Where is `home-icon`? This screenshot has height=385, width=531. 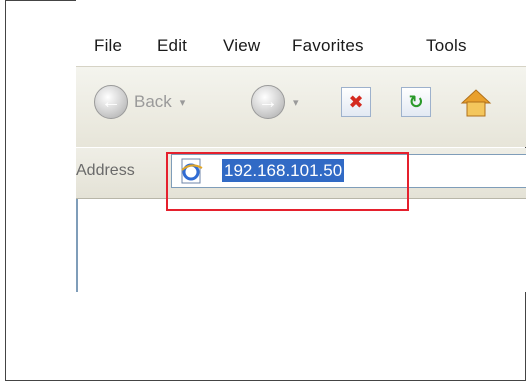
home-icon is located at coordinates (476, 103).